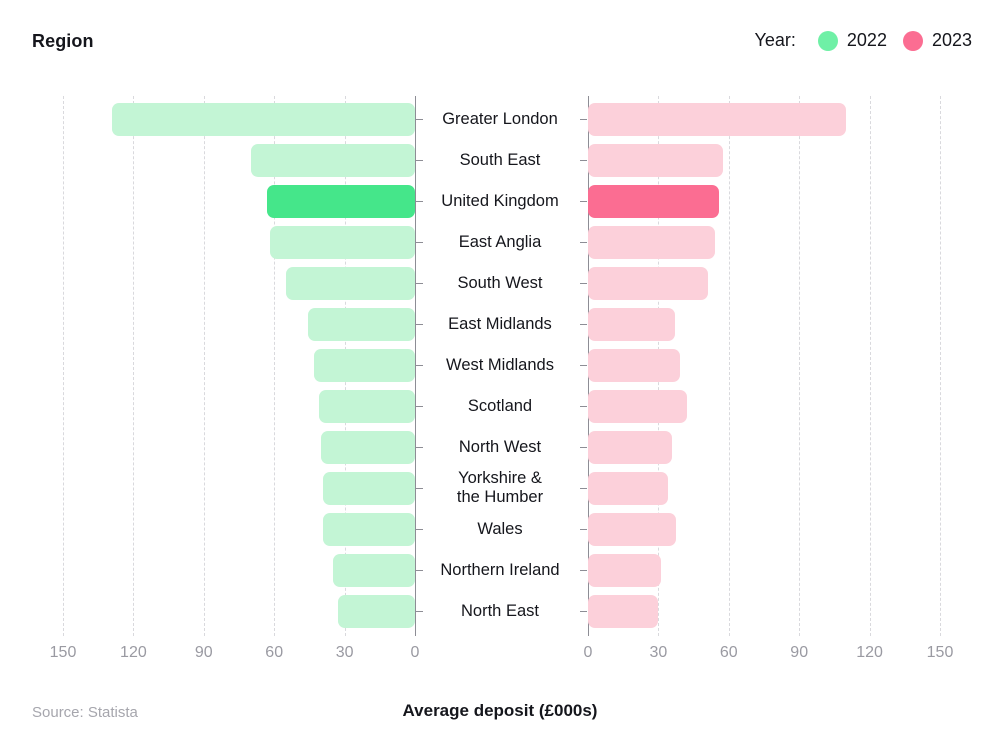 This screenshot has height=750, width=1000. What do you see at coordinates (203, 652) in the screenshot?
I see `tick-label-left-90: 90` at bounding box center [203, 652].